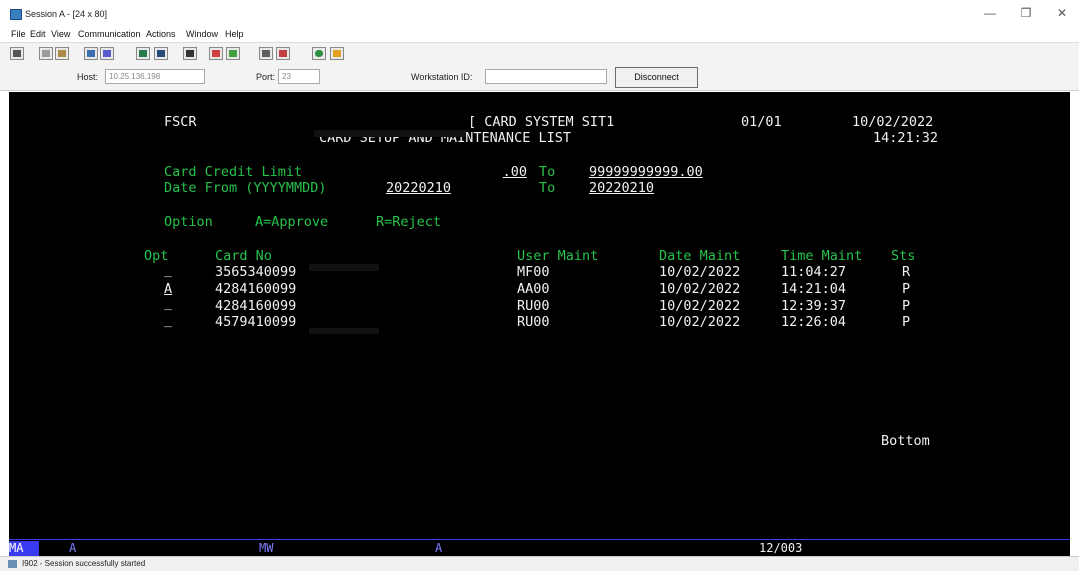  Describe the element at coordinates (409, 222) in the screenshot. I see `option-reject: R=Reject` at that location.